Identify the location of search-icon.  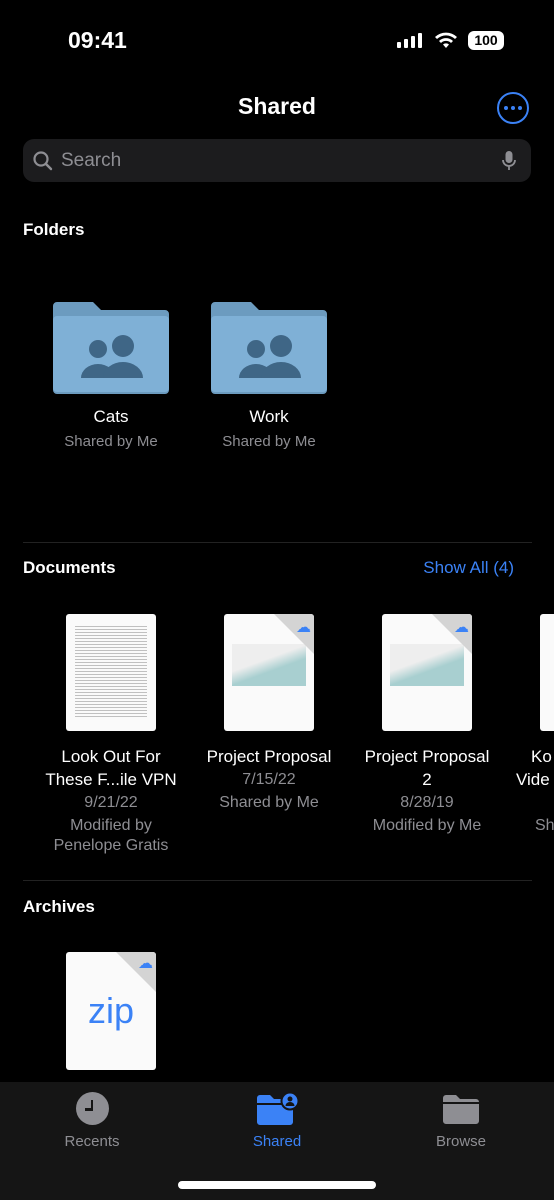
(43, 161).